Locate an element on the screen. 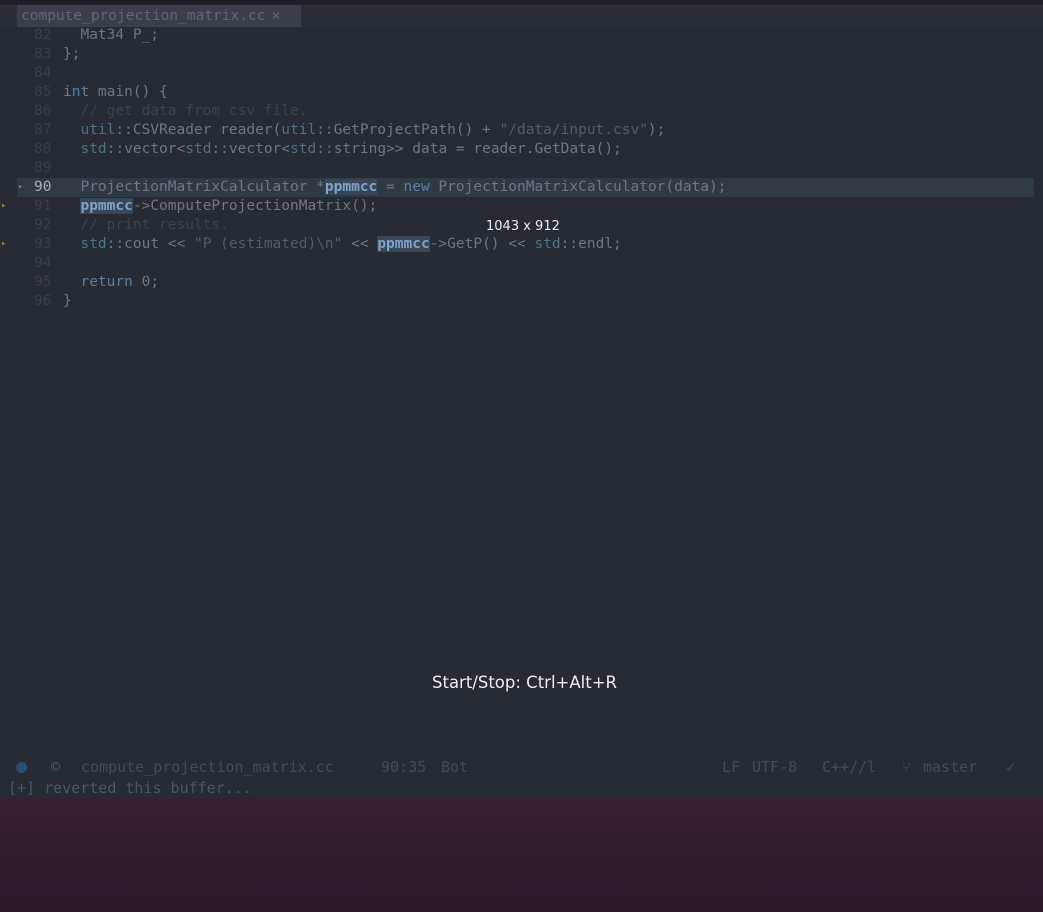  major-mode: C++//l is located at coordinates (849, 767).